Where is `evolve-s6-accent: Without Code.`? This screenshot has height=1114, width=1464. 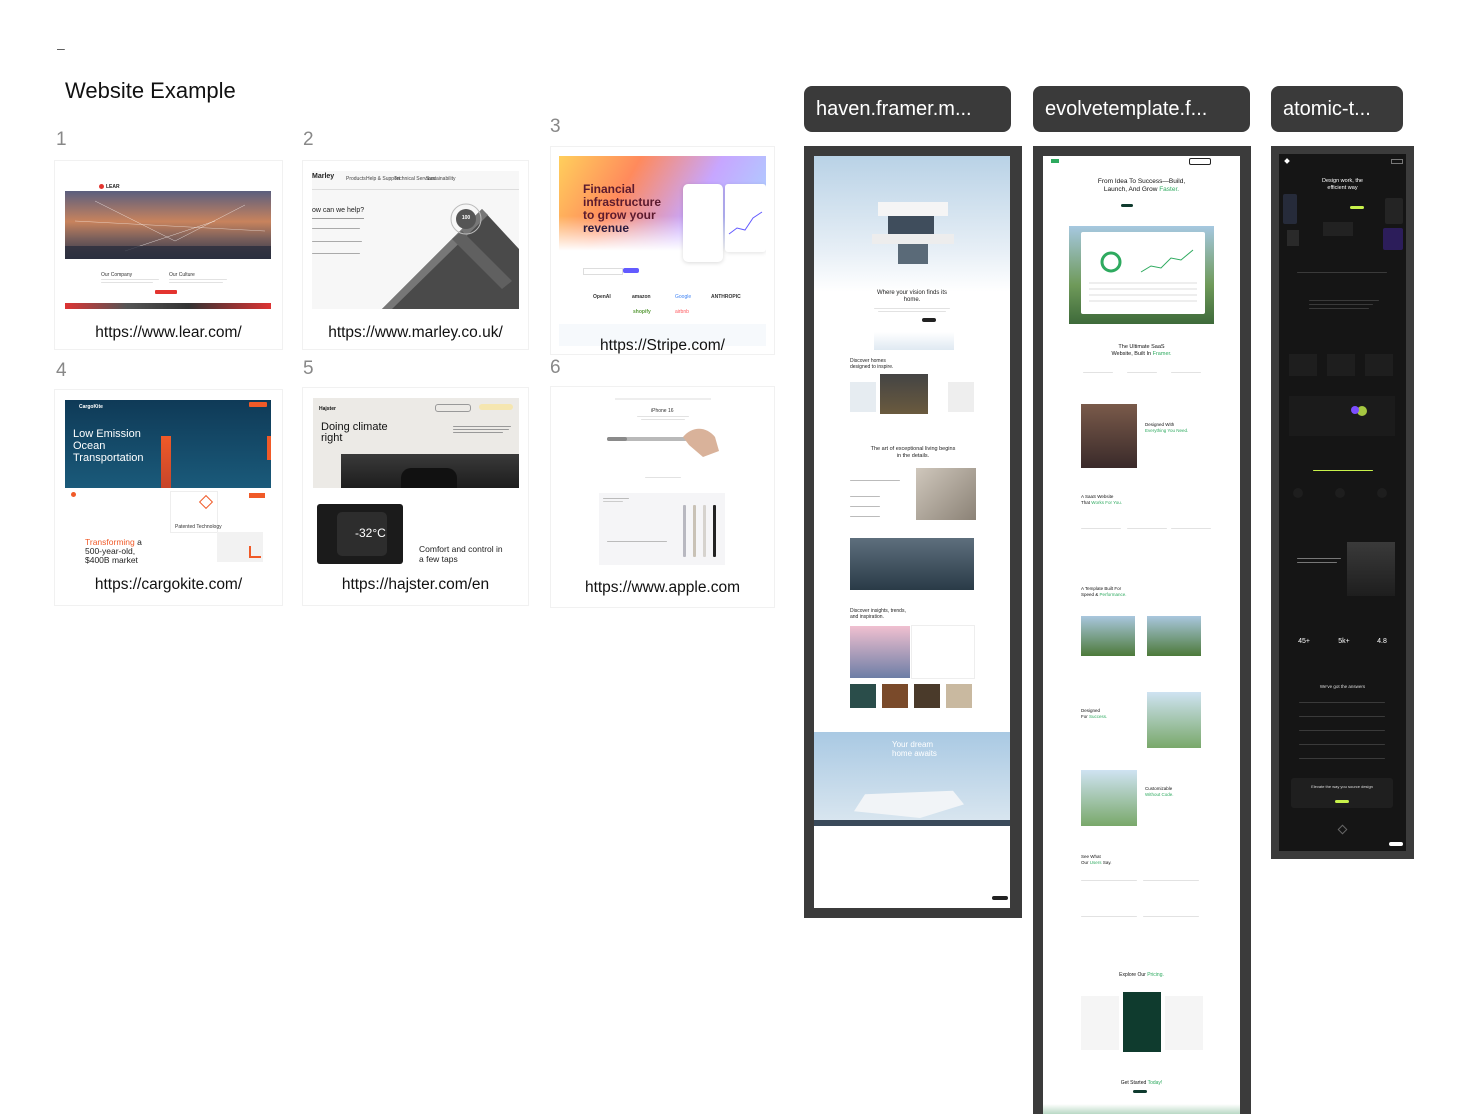 evolve-s6-accent: Without Code. is located at coordinates (1159, 794).